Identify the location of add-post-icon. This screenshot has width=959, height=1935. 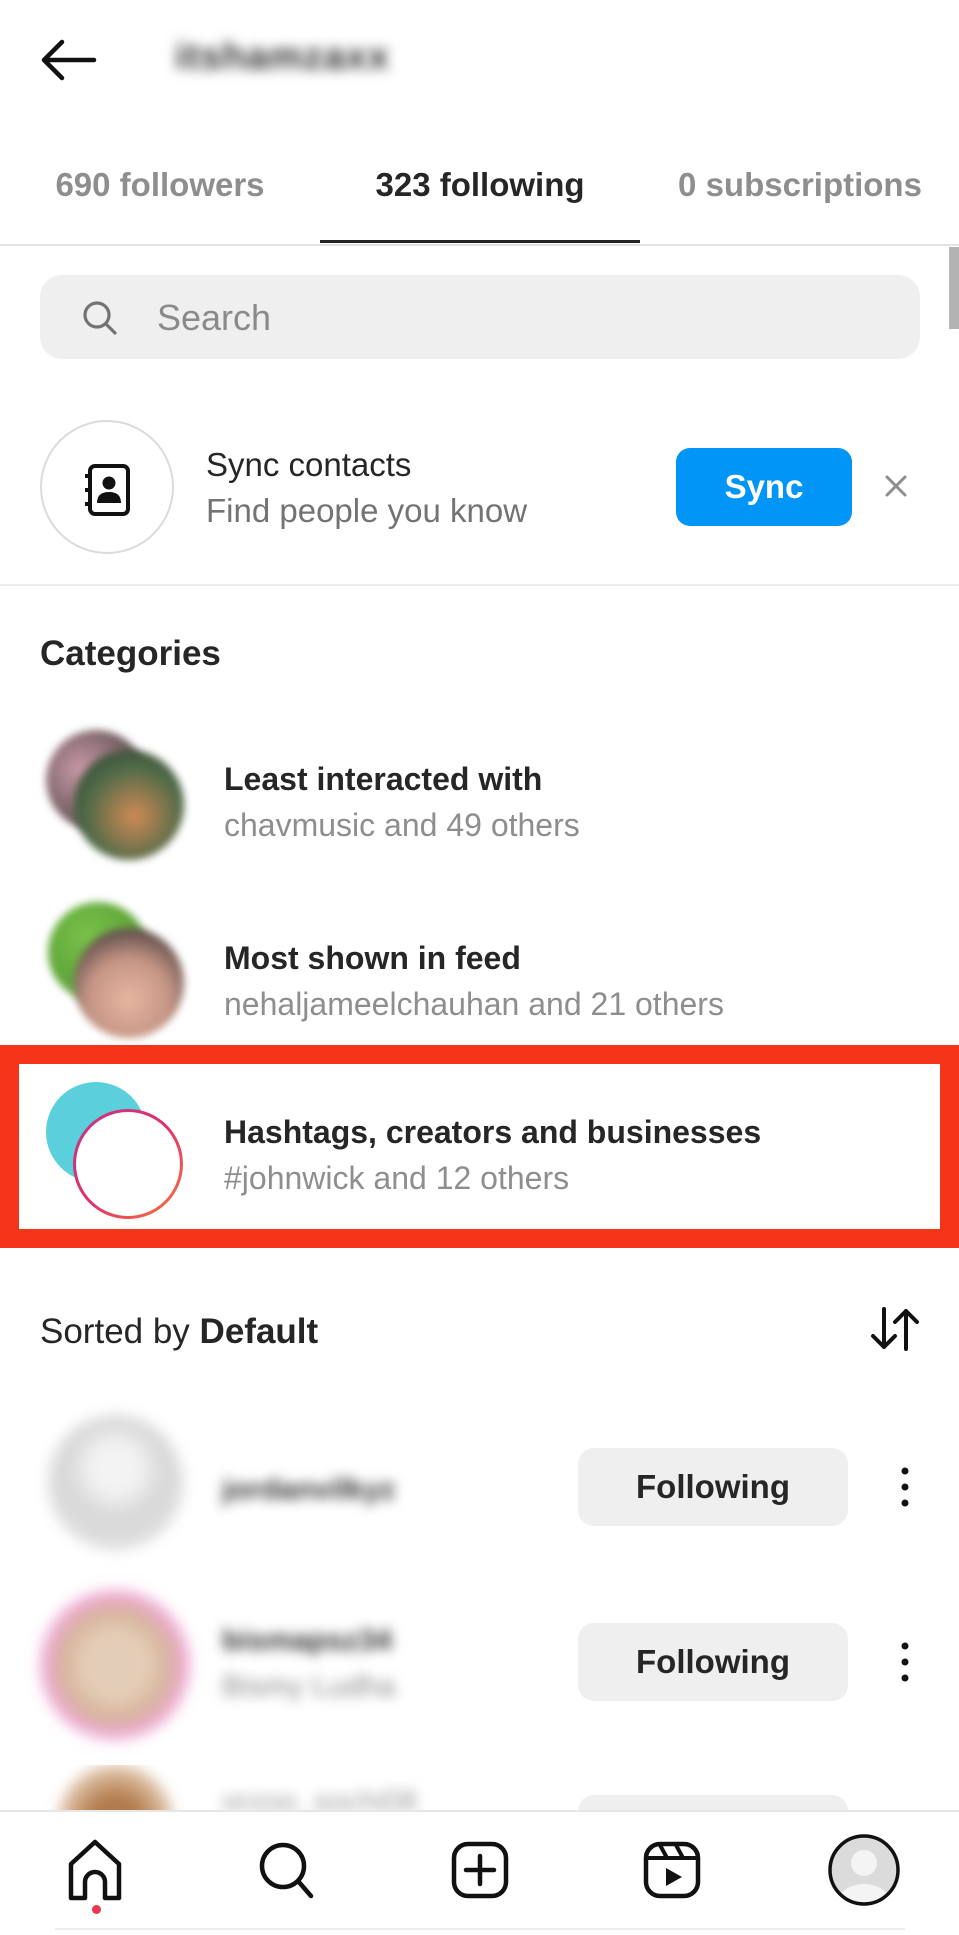
(480, 1870).